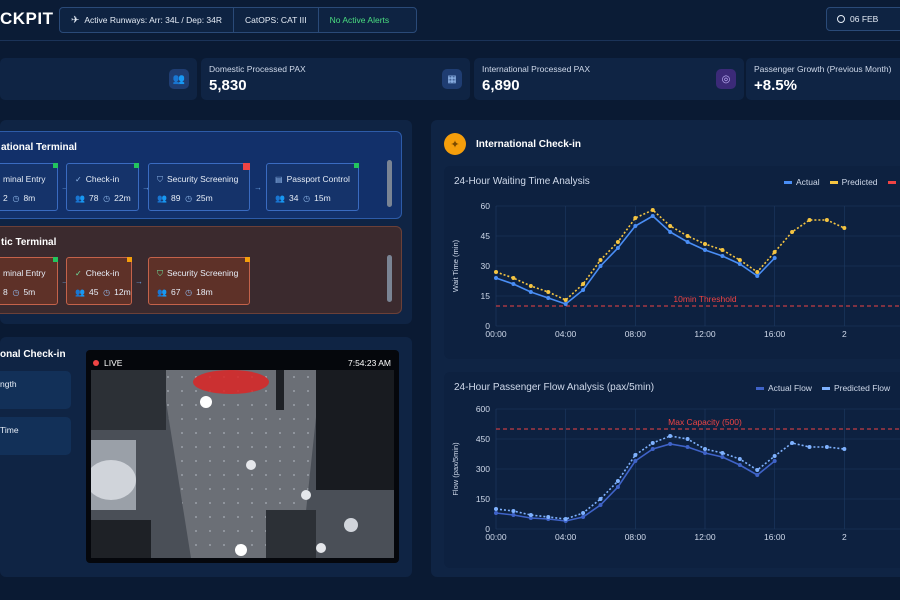 This screenshot has height=600, width=900. I want to click on stage-check-in: ✓ Check-in 👥 45 ◷ 12m, so click(99, 281).